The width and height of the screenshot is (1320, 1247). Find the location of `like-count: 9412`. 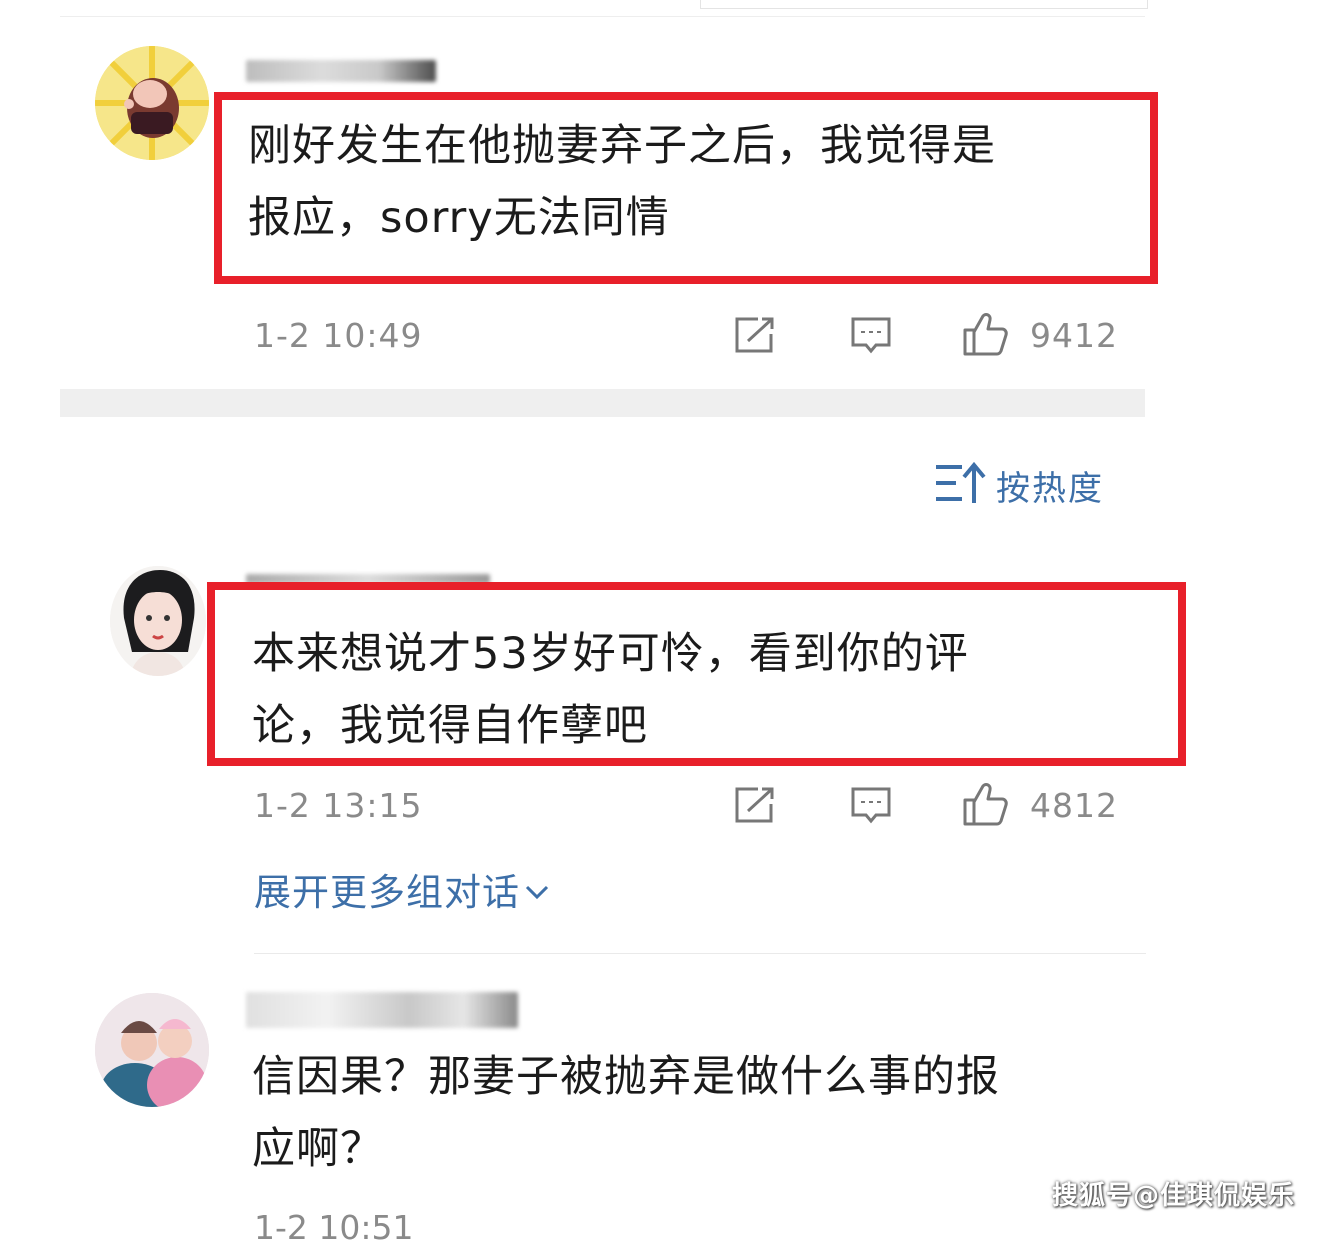

like-count: 9412 is located at coordinates (1074, 335).